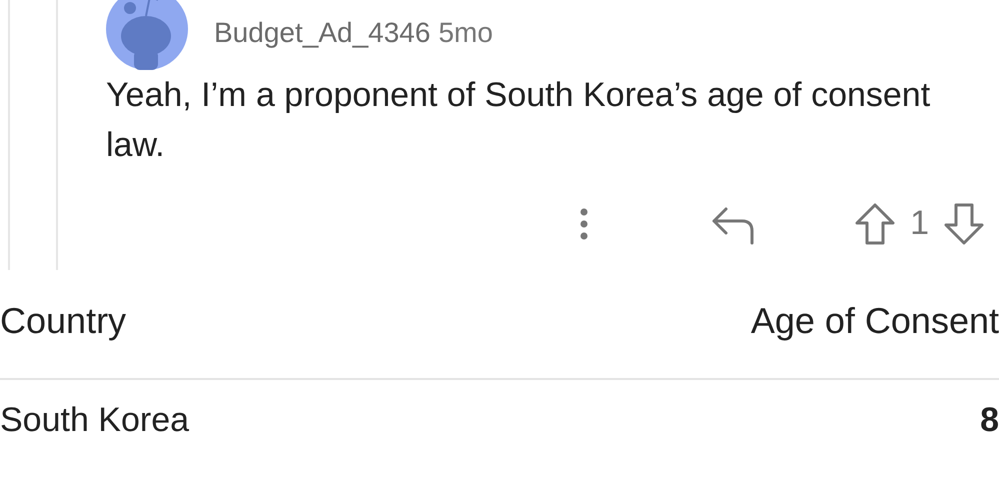 This screenshot has height=496, width=999. What do you see at coordinates (465, 33) in the screenshot?
I see `comment-age: 5mo` at bounding box center [465, 33].